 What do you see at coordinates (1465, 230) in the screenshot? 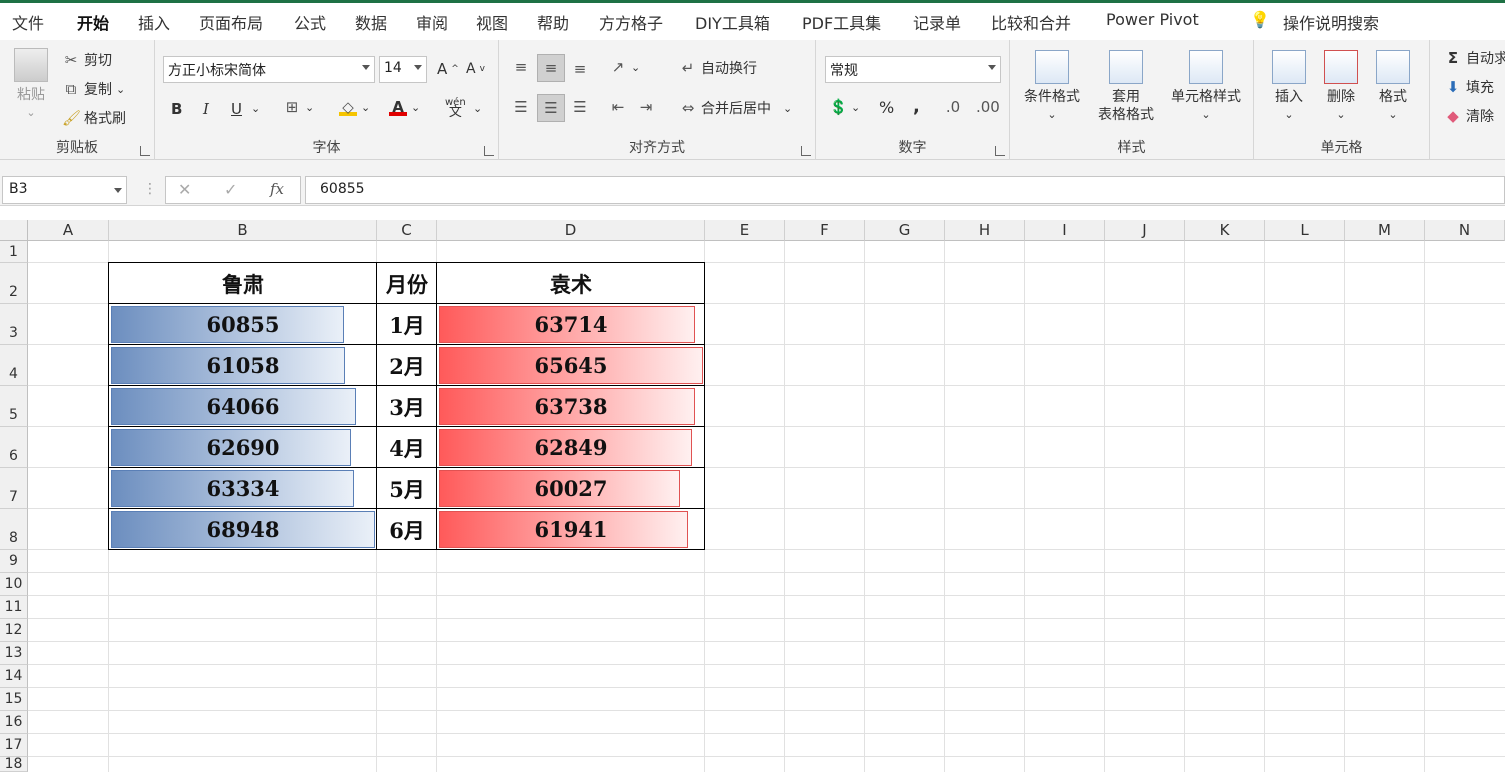
I see `column-header-n: N` at bounding box center [1465, 230].